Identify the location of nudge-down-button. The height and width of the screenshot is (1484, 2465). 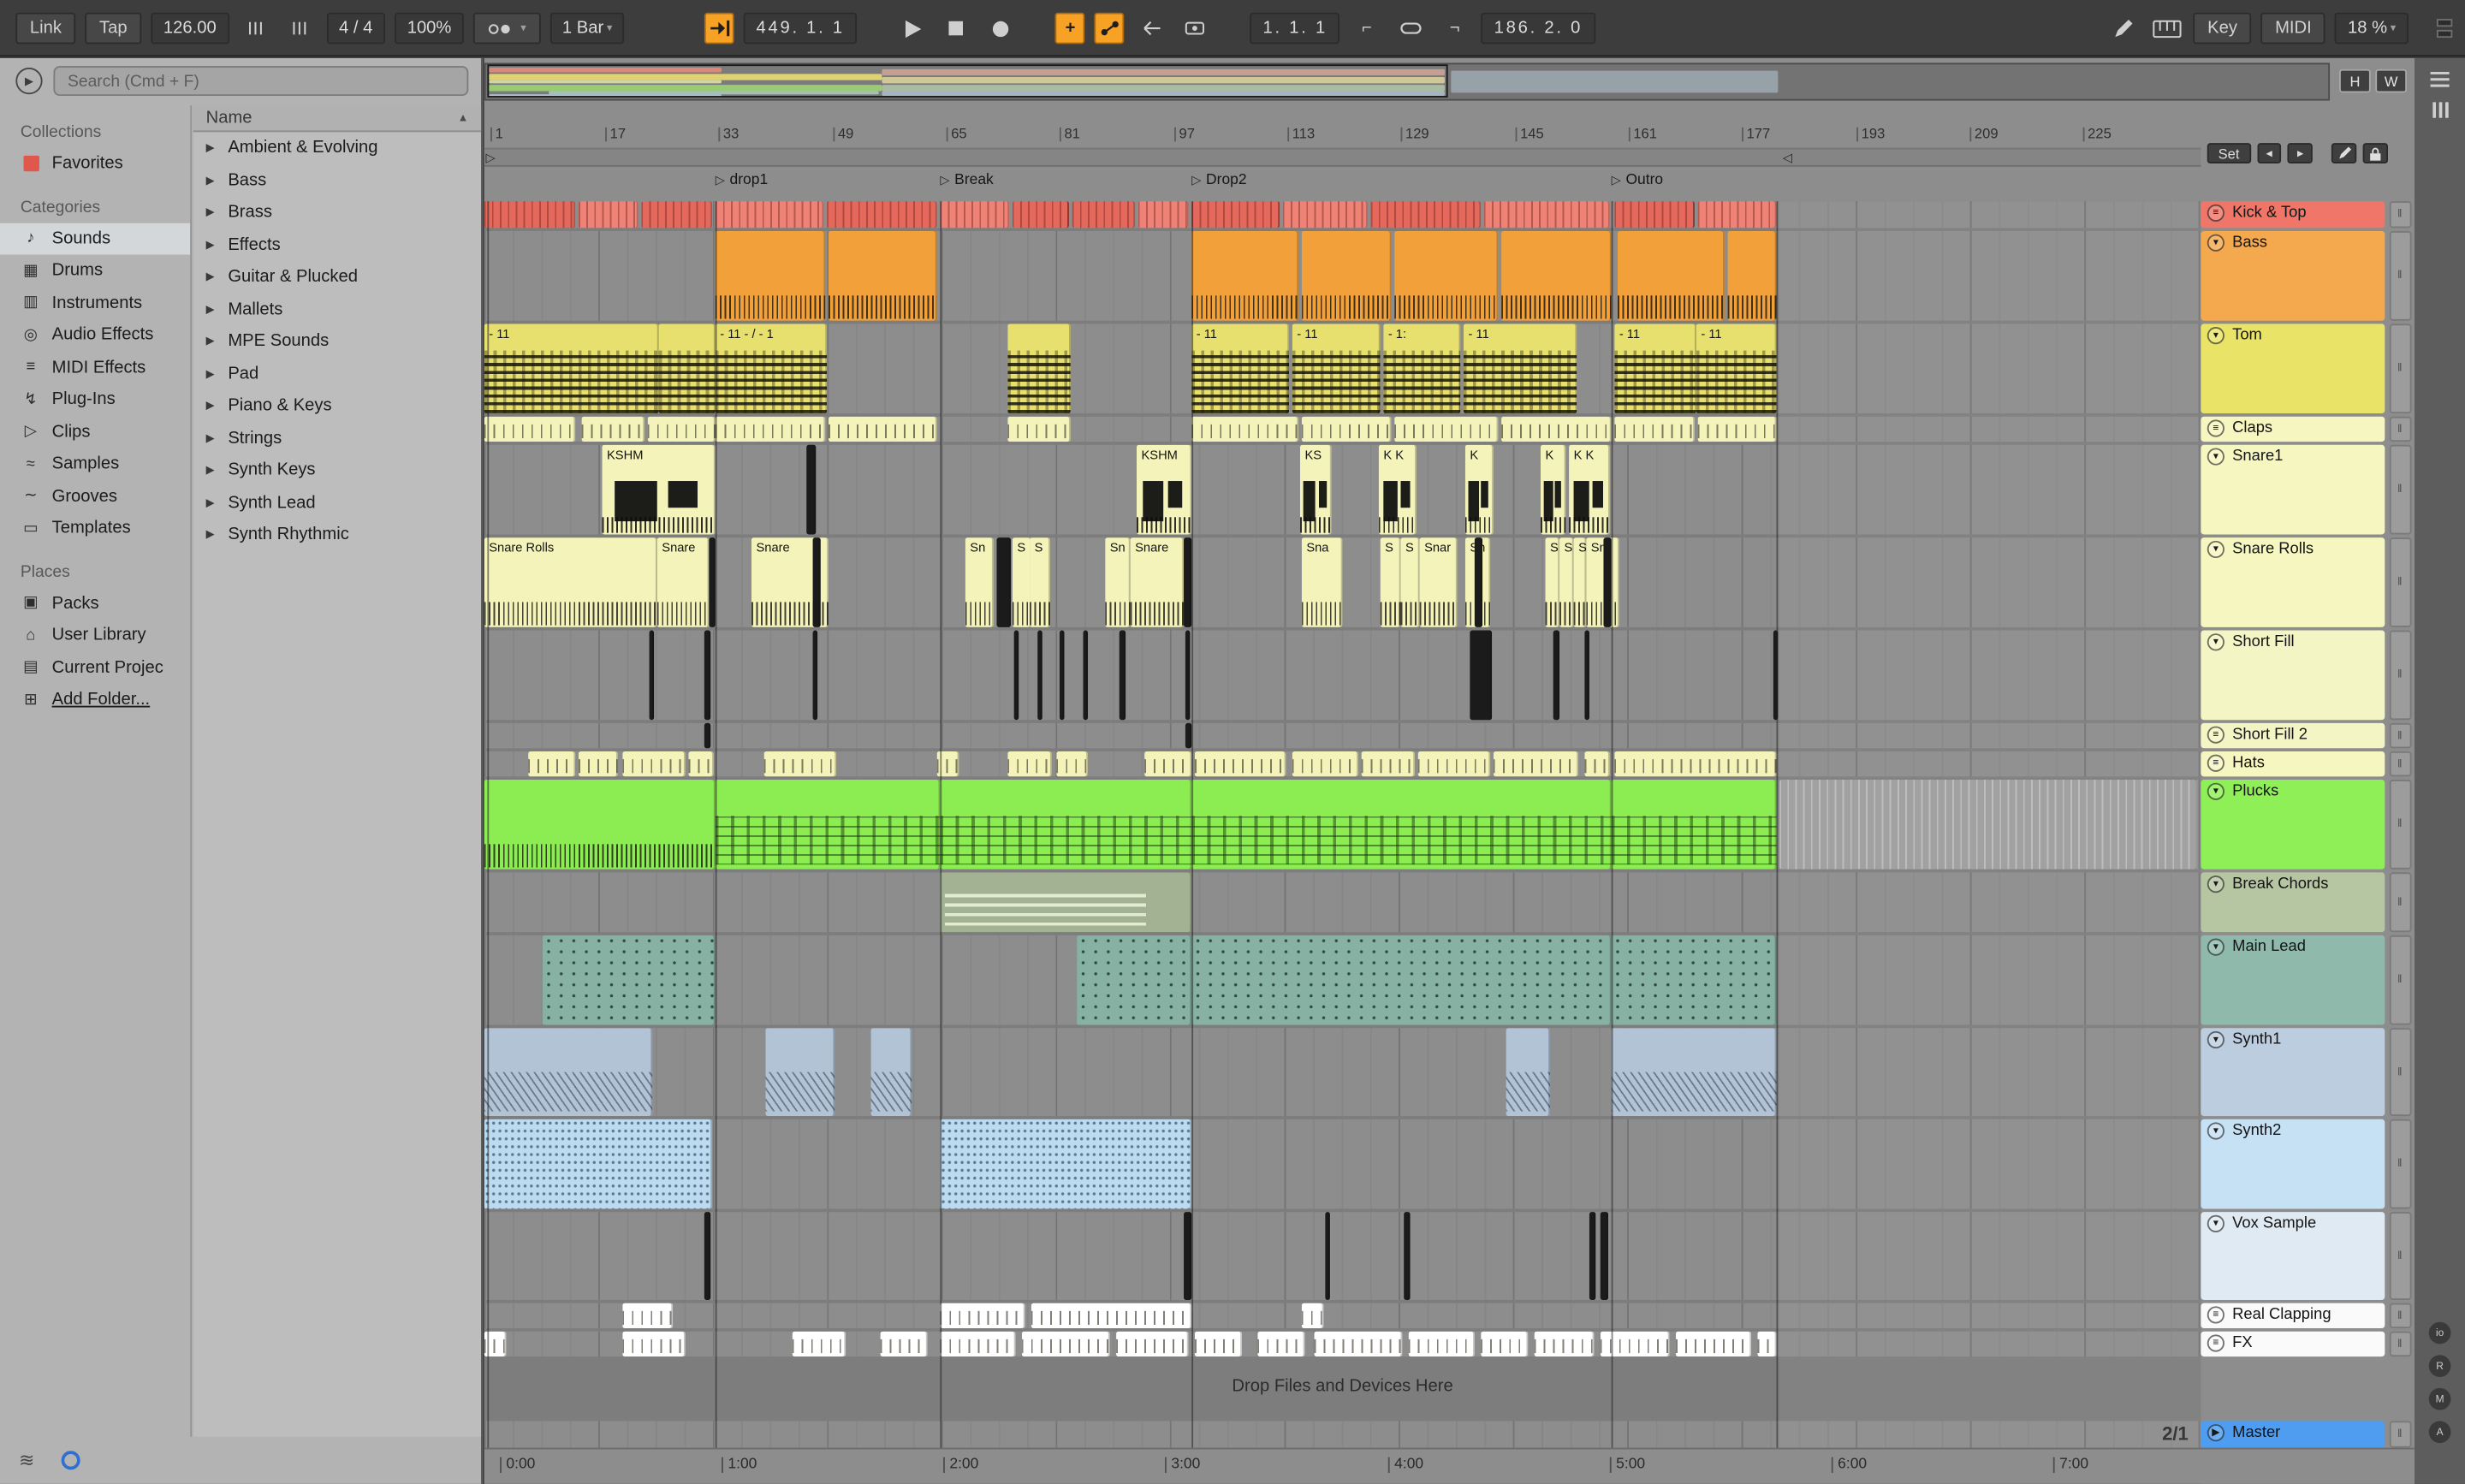
(255, 29).